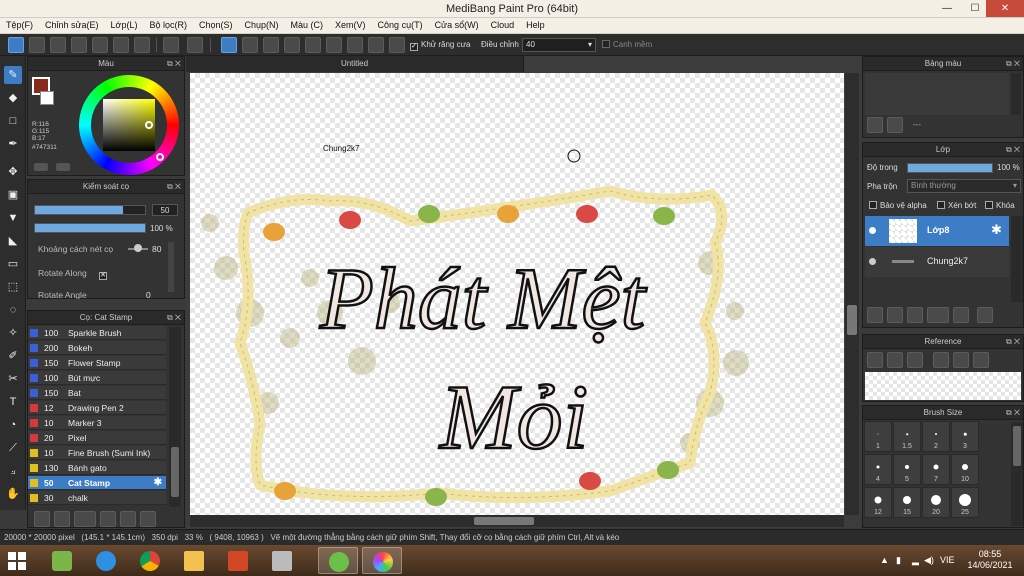 The height and width of the screenshot is (576, 1024). What do you see at coordinates (97, 393) in the screenshot?
I see `brush-list-item: 150 Bat` at bounding box center [97, 393].